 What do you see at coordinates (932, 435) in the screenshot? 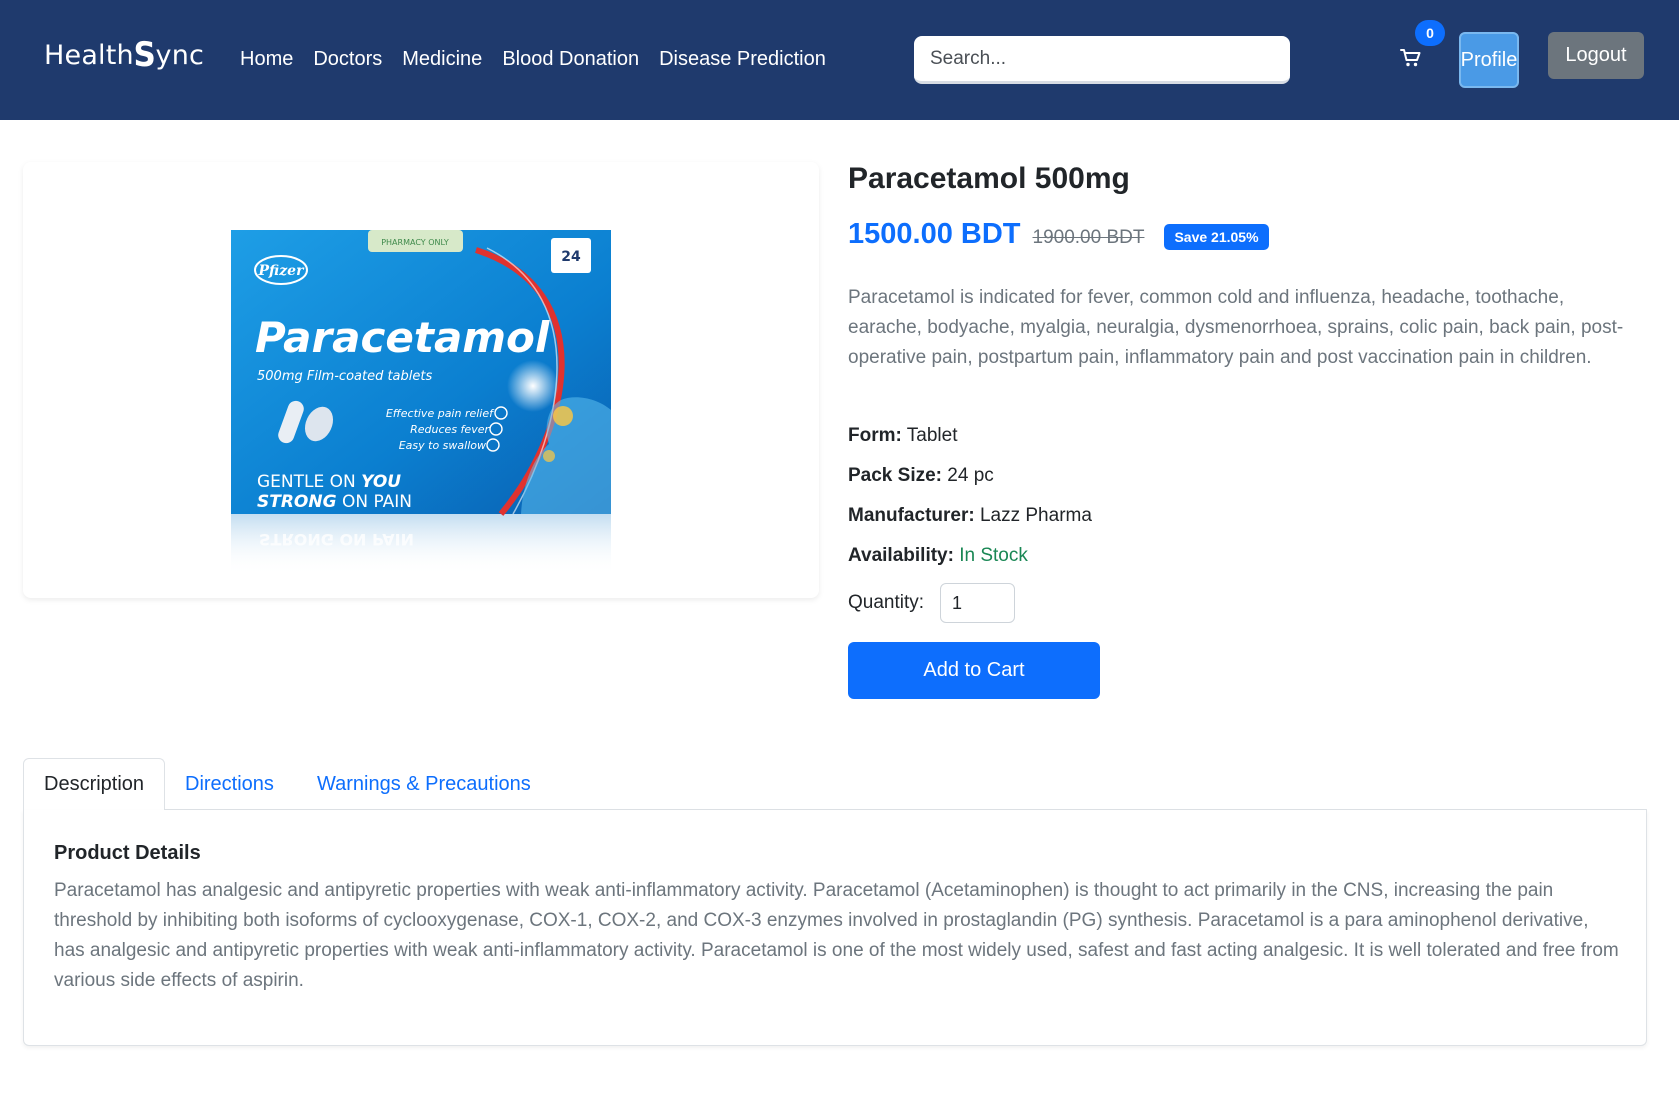
I see `spec-form-value: Tablet` at bounding box center [932, 435].